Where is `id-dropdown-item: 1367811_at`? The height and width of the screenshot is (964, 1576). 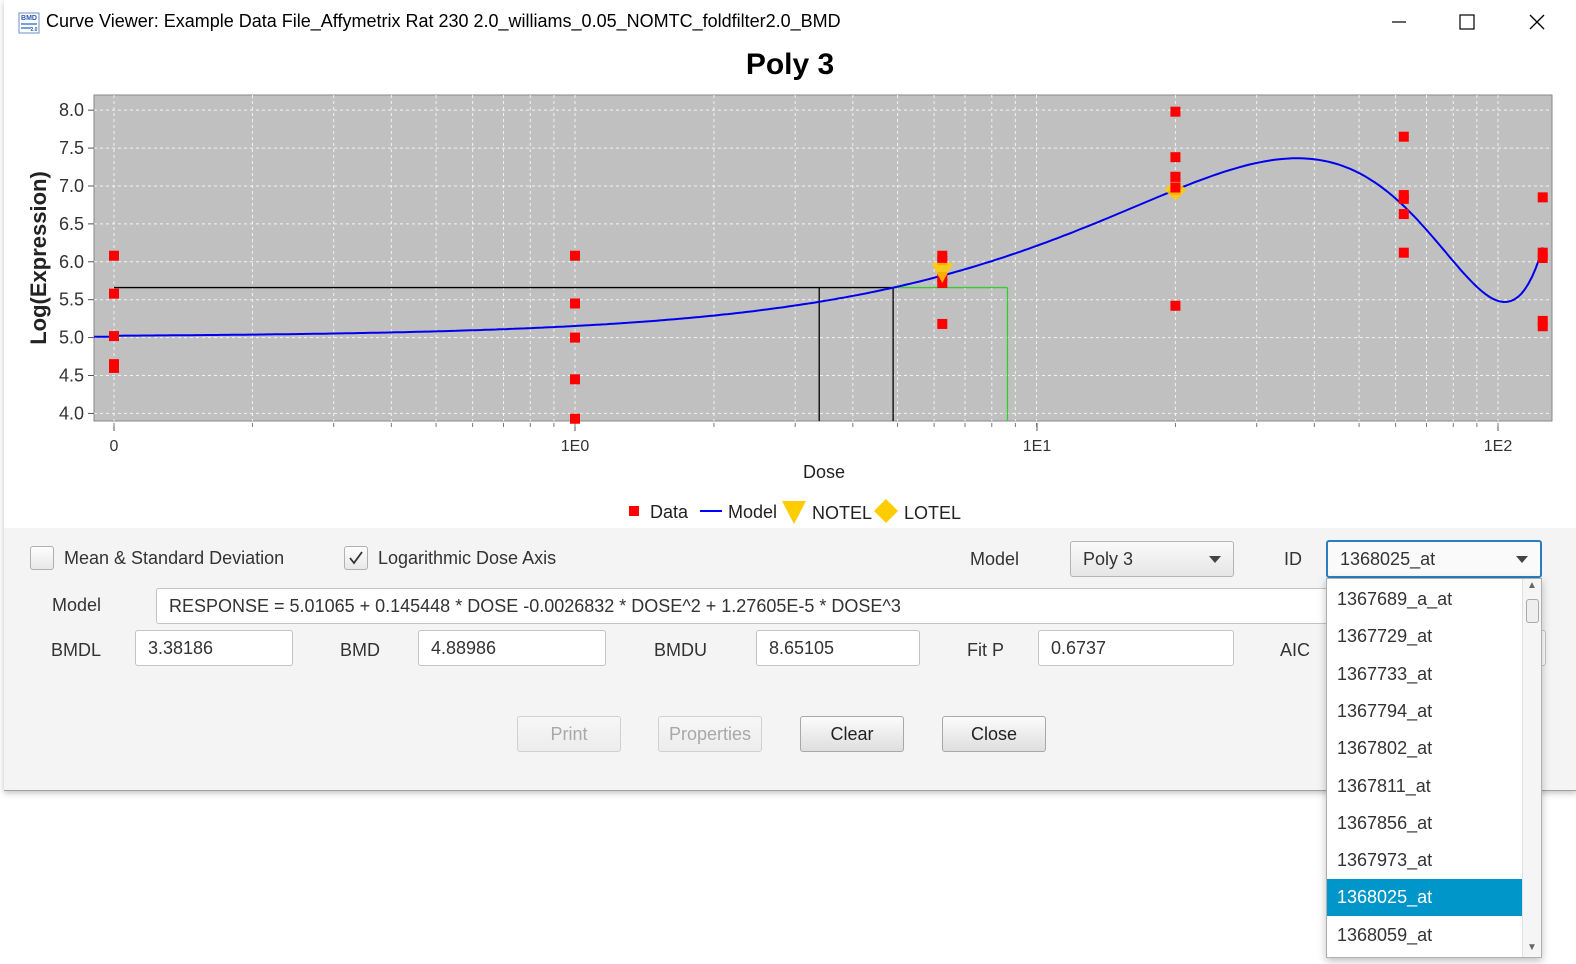 id-dropdown-item: 1367811_at is located at coordinates (1425, 786).